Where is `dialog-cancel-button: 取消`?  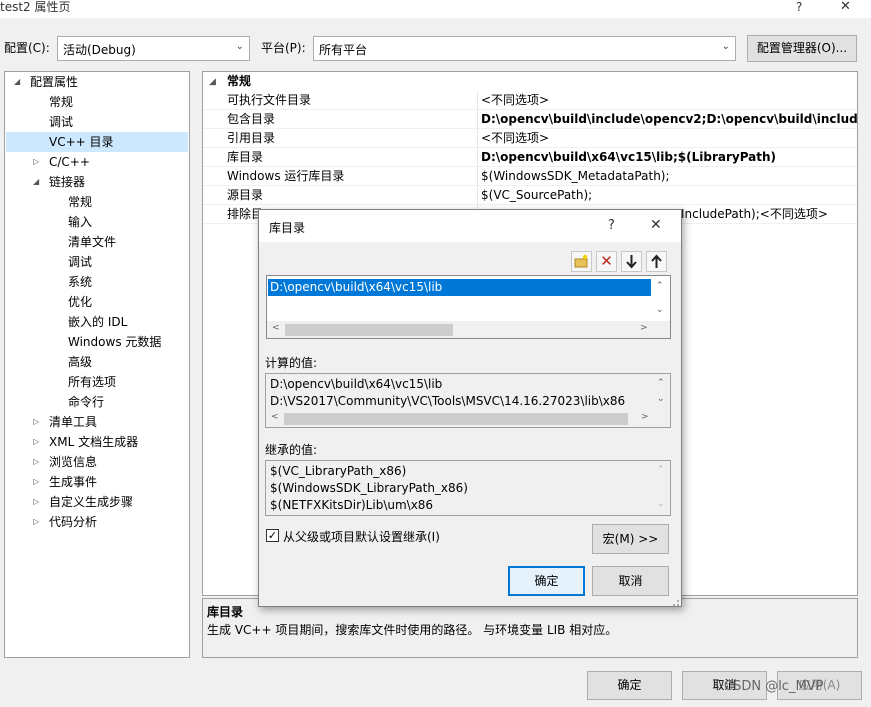
dialog-cancel-button: 取消 is located at coordinates (630, 581).